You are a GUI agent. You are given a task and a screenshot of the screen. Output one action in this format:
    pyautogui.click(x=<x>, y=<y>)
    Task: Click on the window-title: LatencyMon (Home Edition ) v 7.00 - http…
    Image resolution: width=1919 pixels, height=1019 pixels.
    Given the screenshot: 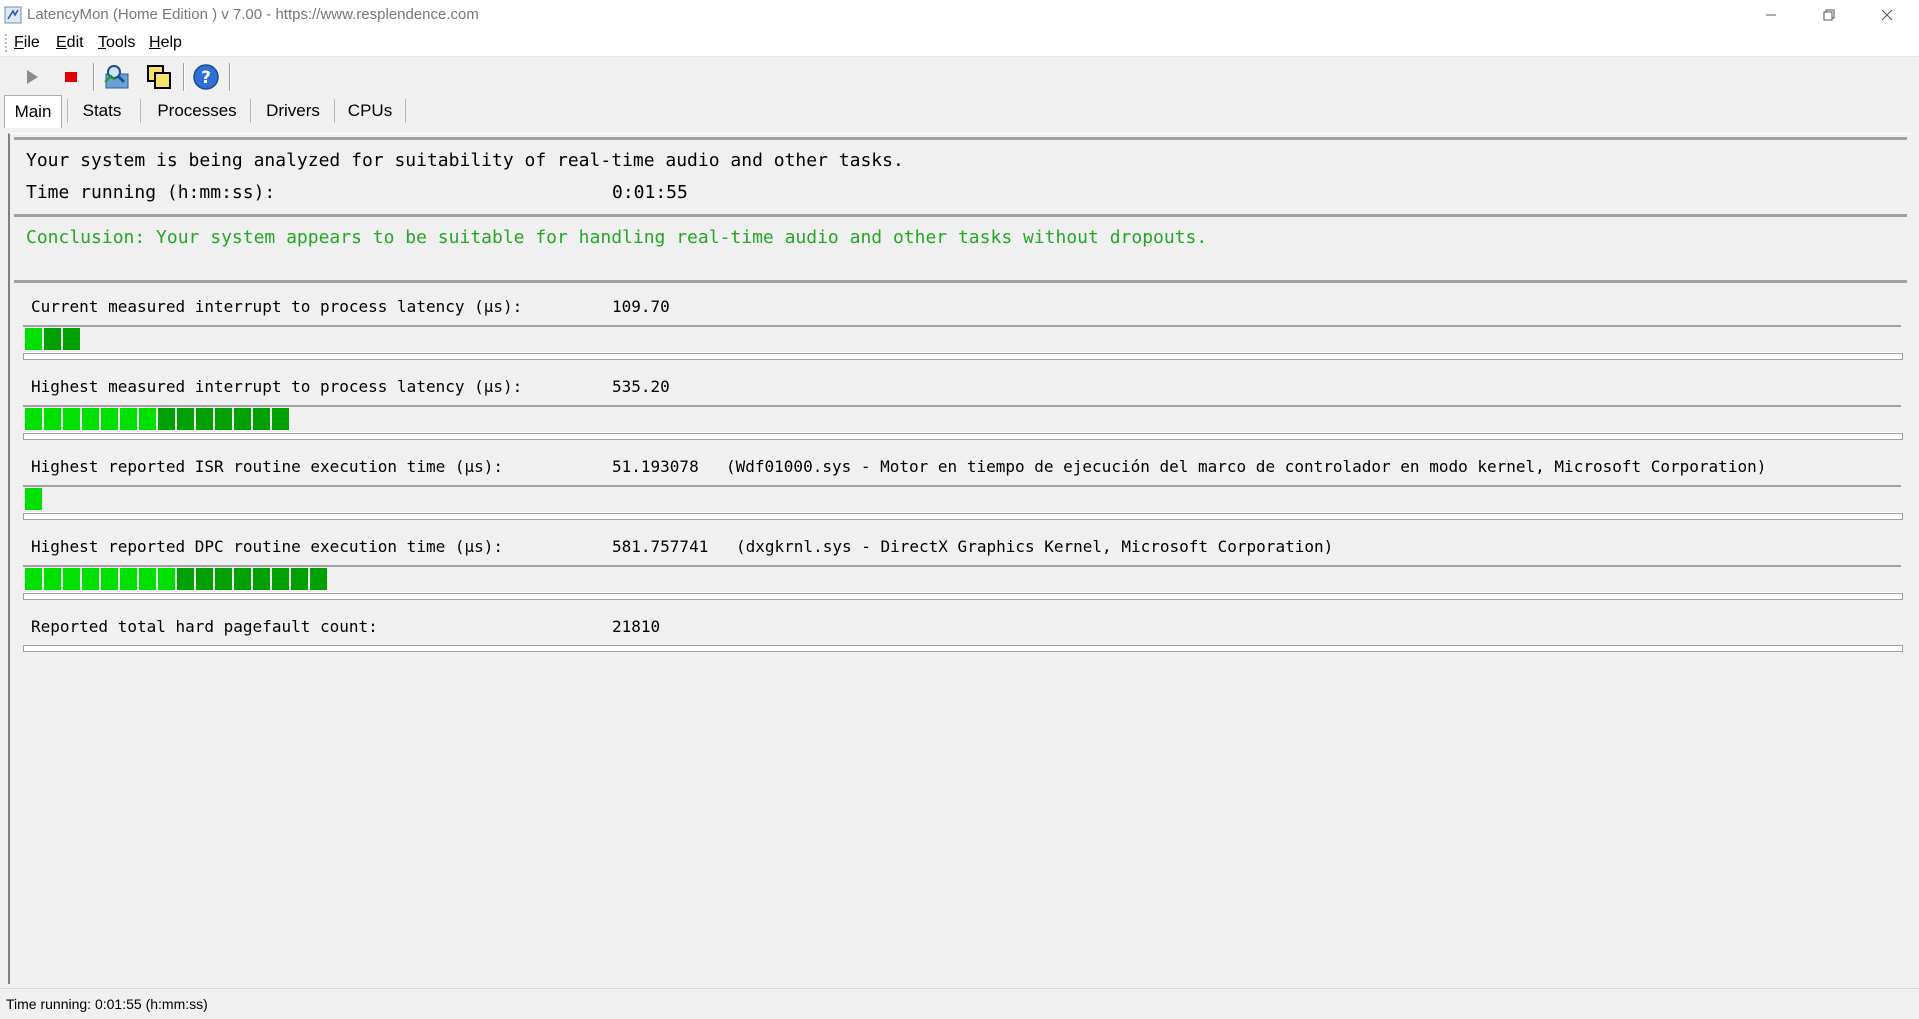 What is the action you would take?
    pyautogui.click(x=253, y=14)
    